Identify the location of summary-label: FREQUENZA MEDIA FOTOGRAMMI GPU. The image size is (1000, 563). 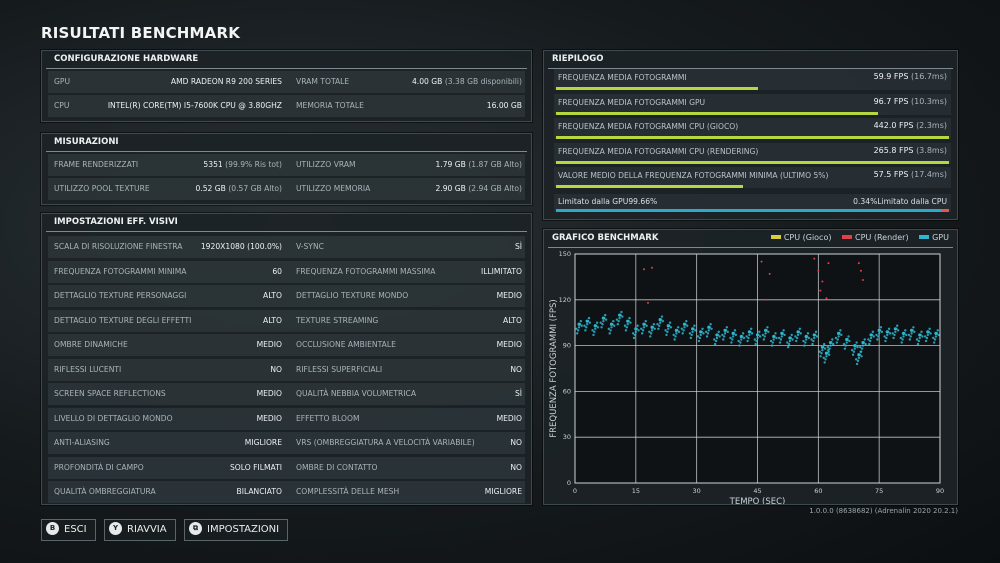
(632, 102).